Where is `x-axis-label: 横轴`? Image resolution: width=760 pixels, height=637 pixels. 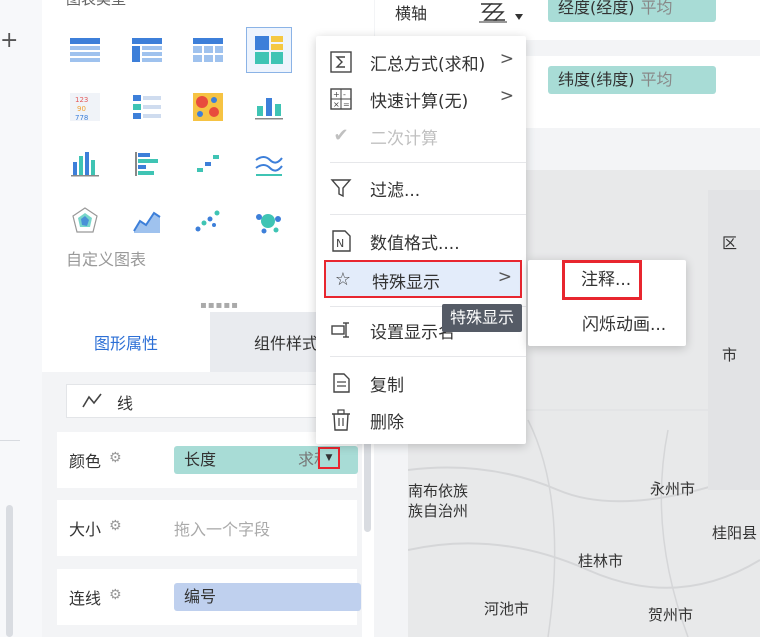 x-axis-label: 横轴 is located at coordinates (411, 13).